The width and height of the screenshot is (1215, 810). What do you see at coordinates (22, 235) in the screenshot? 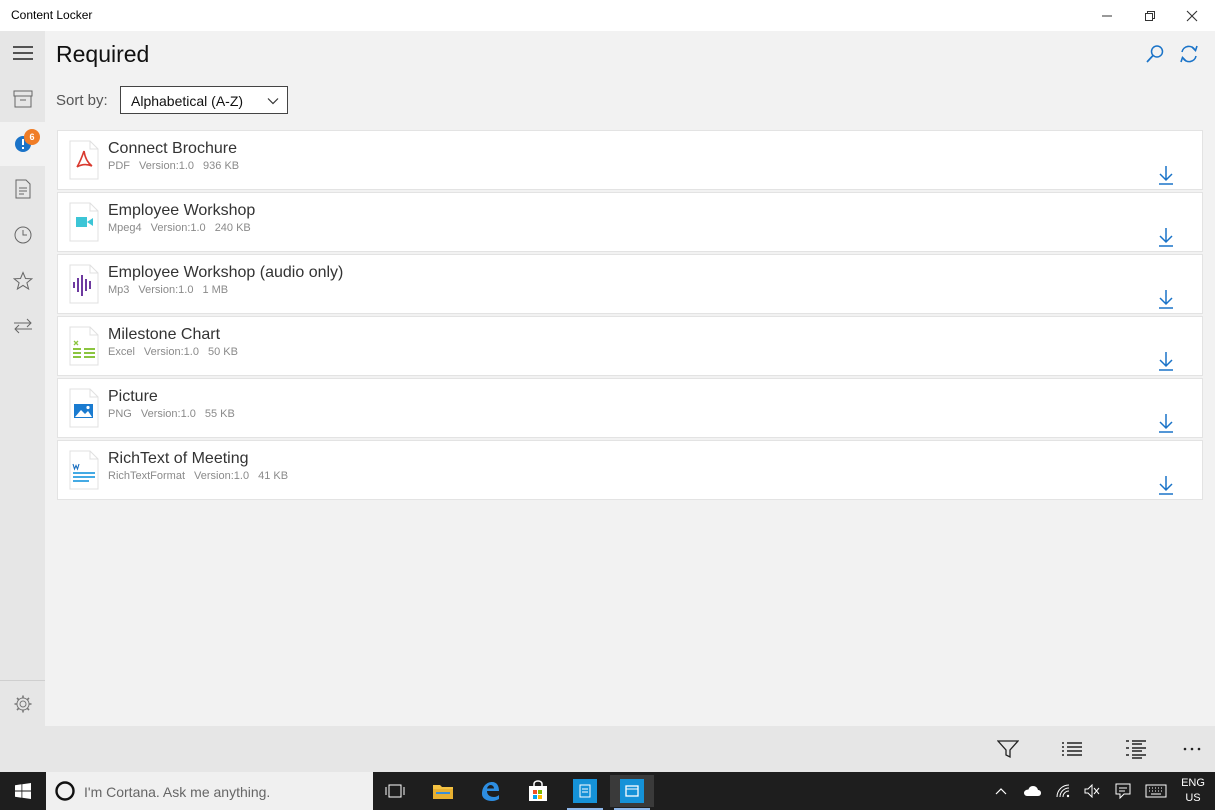
I see `nav-recent` at bounding box center [22, 235].